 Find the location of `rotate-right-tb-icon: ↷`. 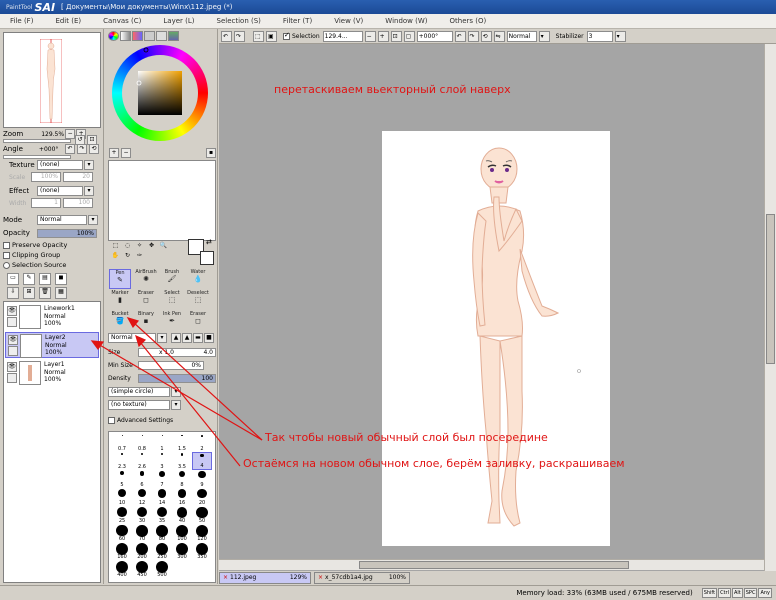

rotate-right-tb-icon: ↷ is located at coordinates (473, 36).